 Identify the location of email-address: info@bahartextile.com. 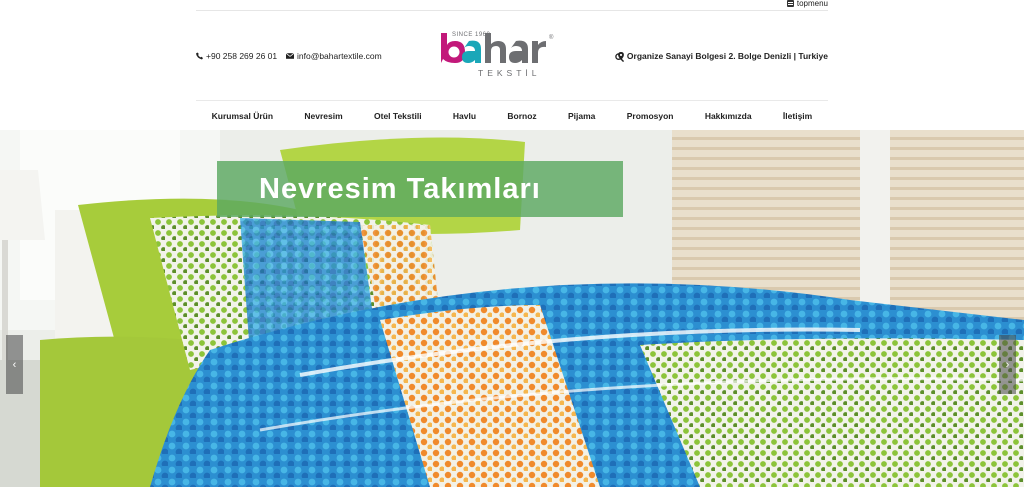
(339, 56).